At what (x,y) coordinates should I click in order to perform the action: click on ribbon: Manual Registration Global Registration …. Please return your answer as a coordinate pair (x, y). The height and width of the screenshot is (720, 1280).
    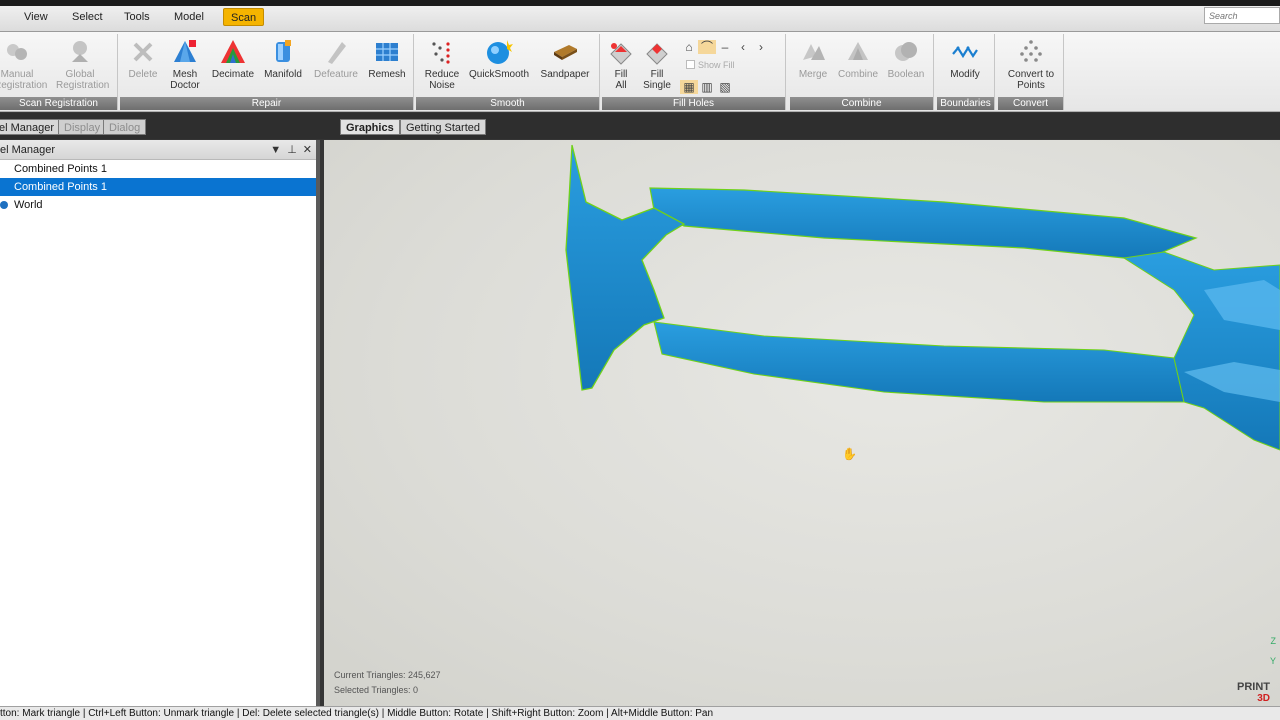
    Looking at the image, I should click on (640, 72).